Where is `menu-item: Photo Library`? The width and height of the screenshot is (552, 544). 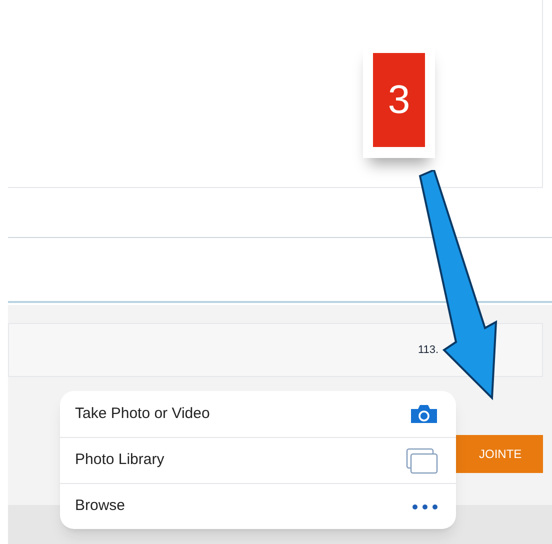
menu-item: Photo Library is located at coordinates (258, 460).